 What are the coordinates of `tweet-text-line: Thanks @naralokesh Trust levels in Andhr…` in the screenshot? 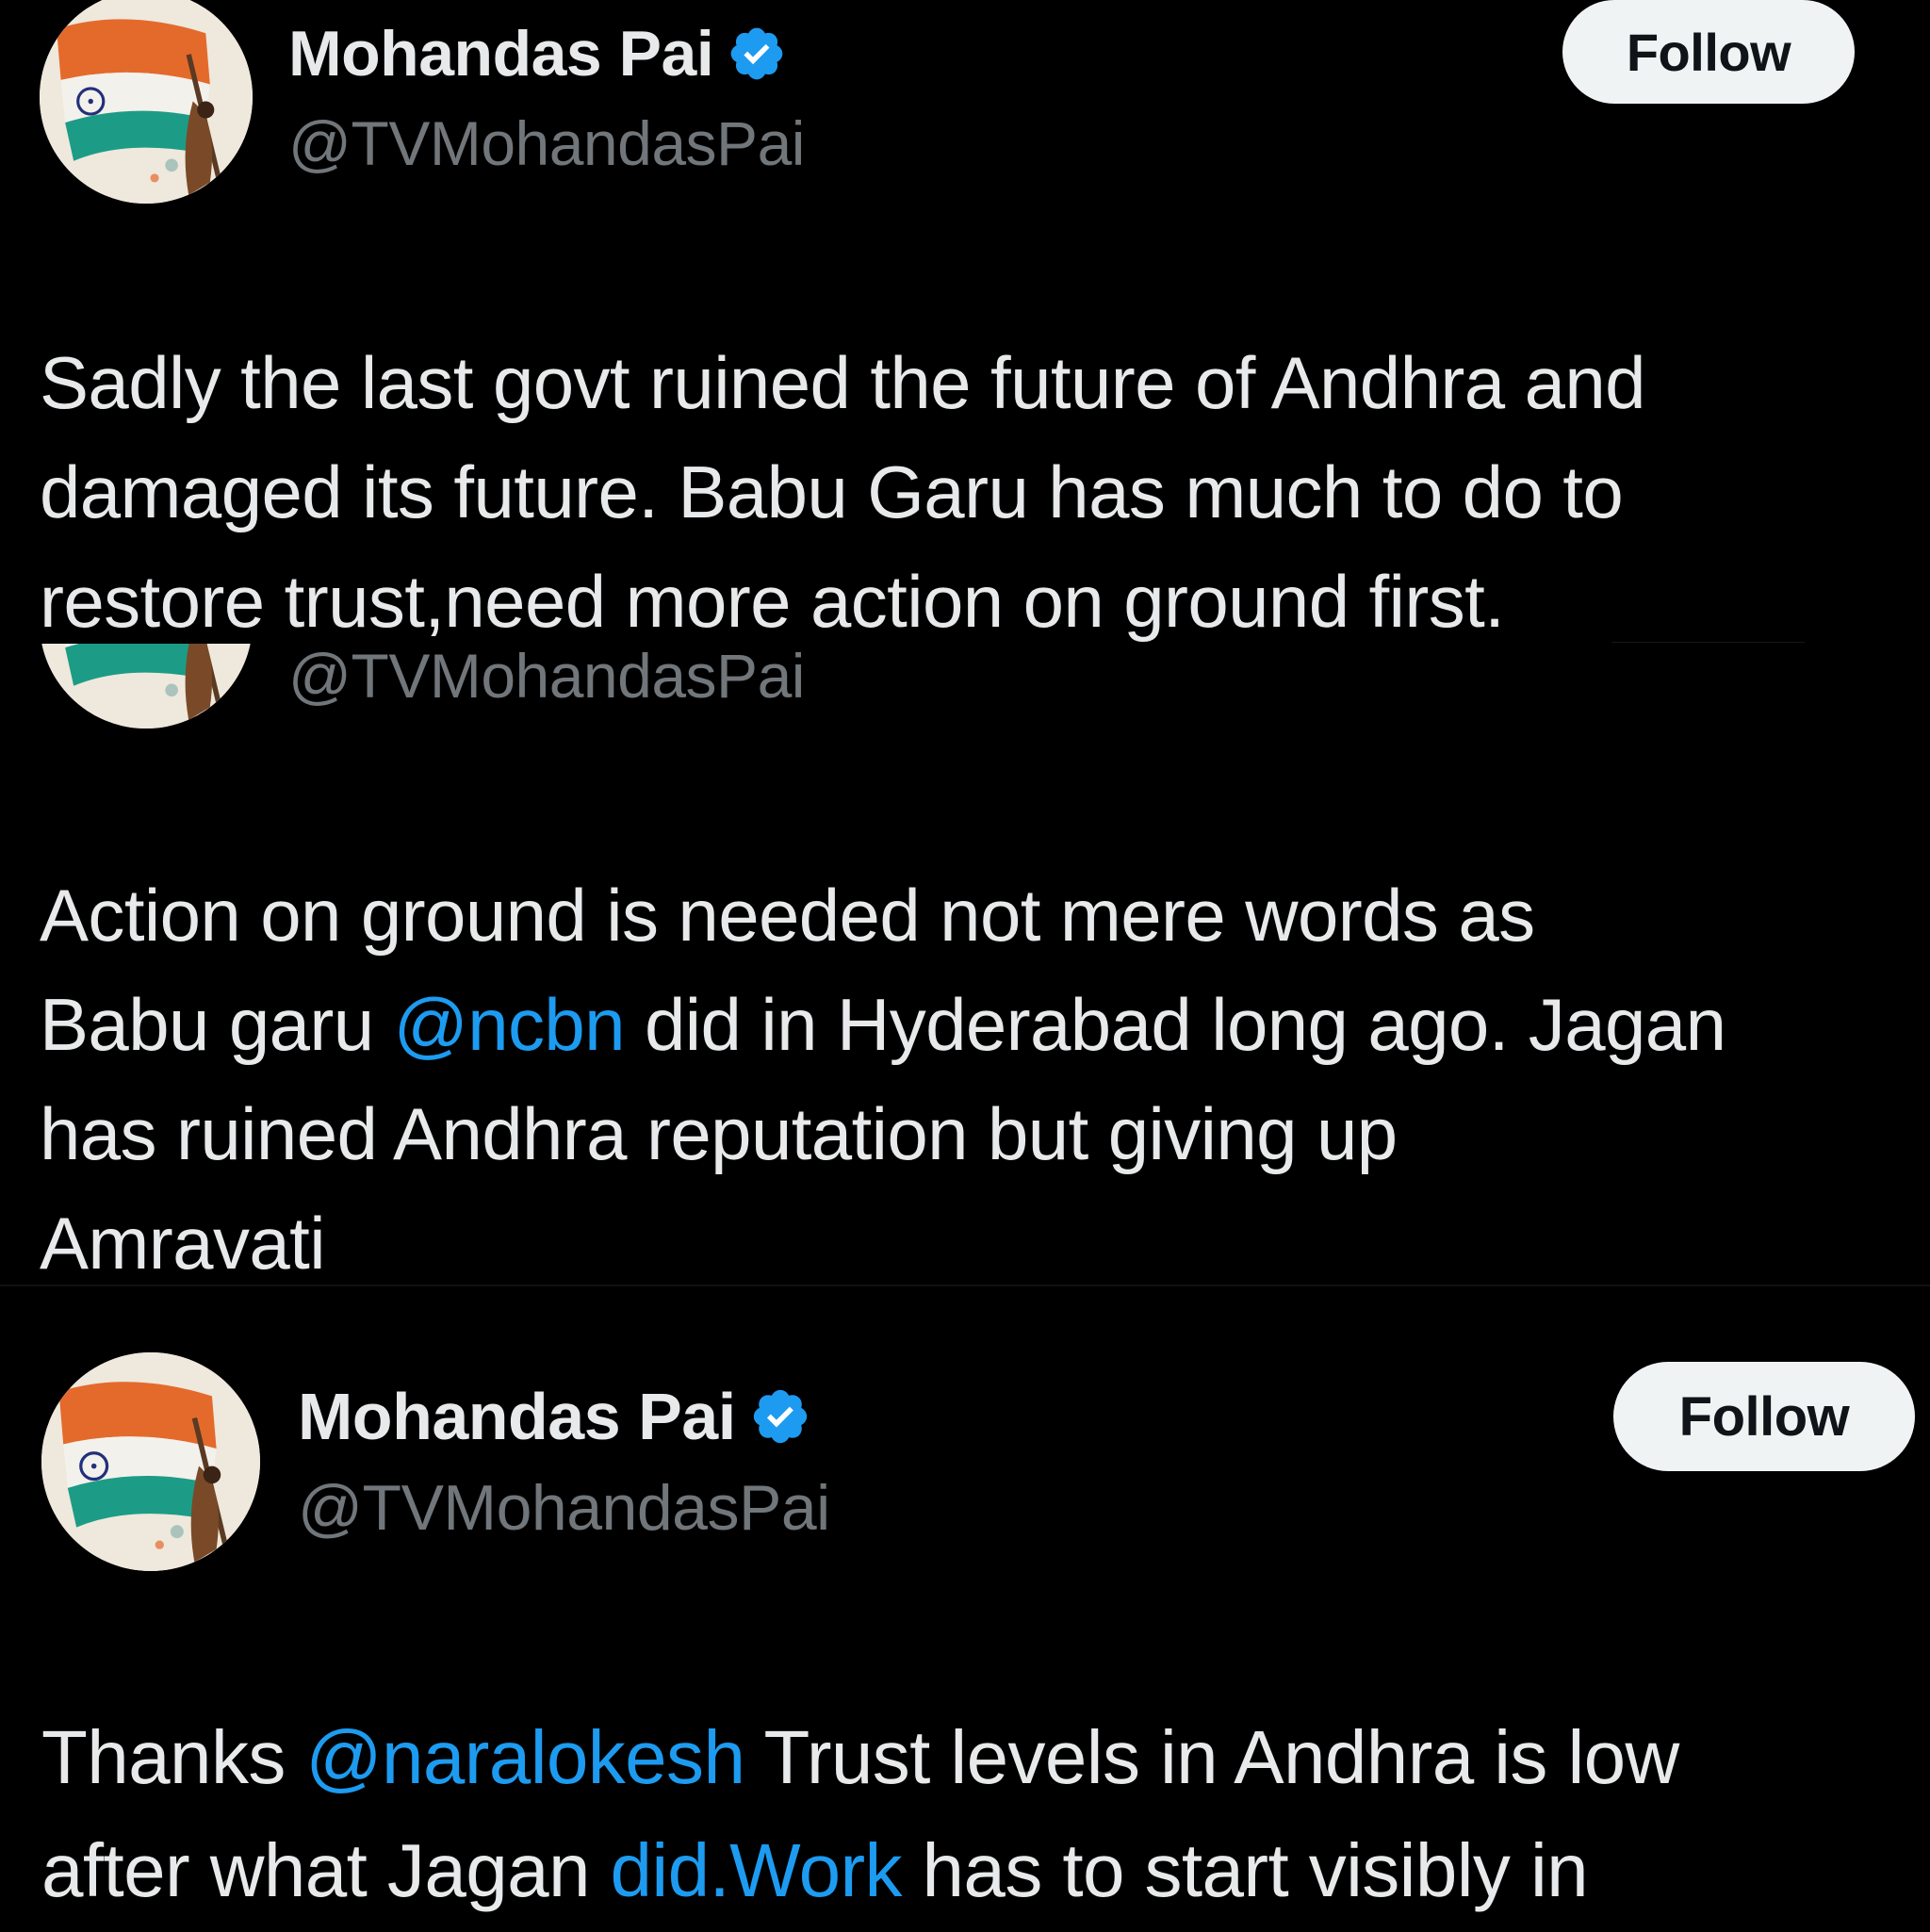 It's located at (860, 1757).